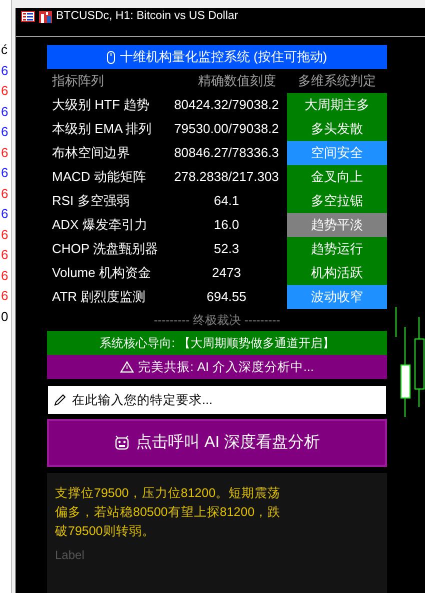 This screenshot has width=425, height=593. What do you see at coordinates (217, 320) in the screenshot?
I see `section-divider-text: --------- 终极裁决 ---------` at bounding box center [217, 320].